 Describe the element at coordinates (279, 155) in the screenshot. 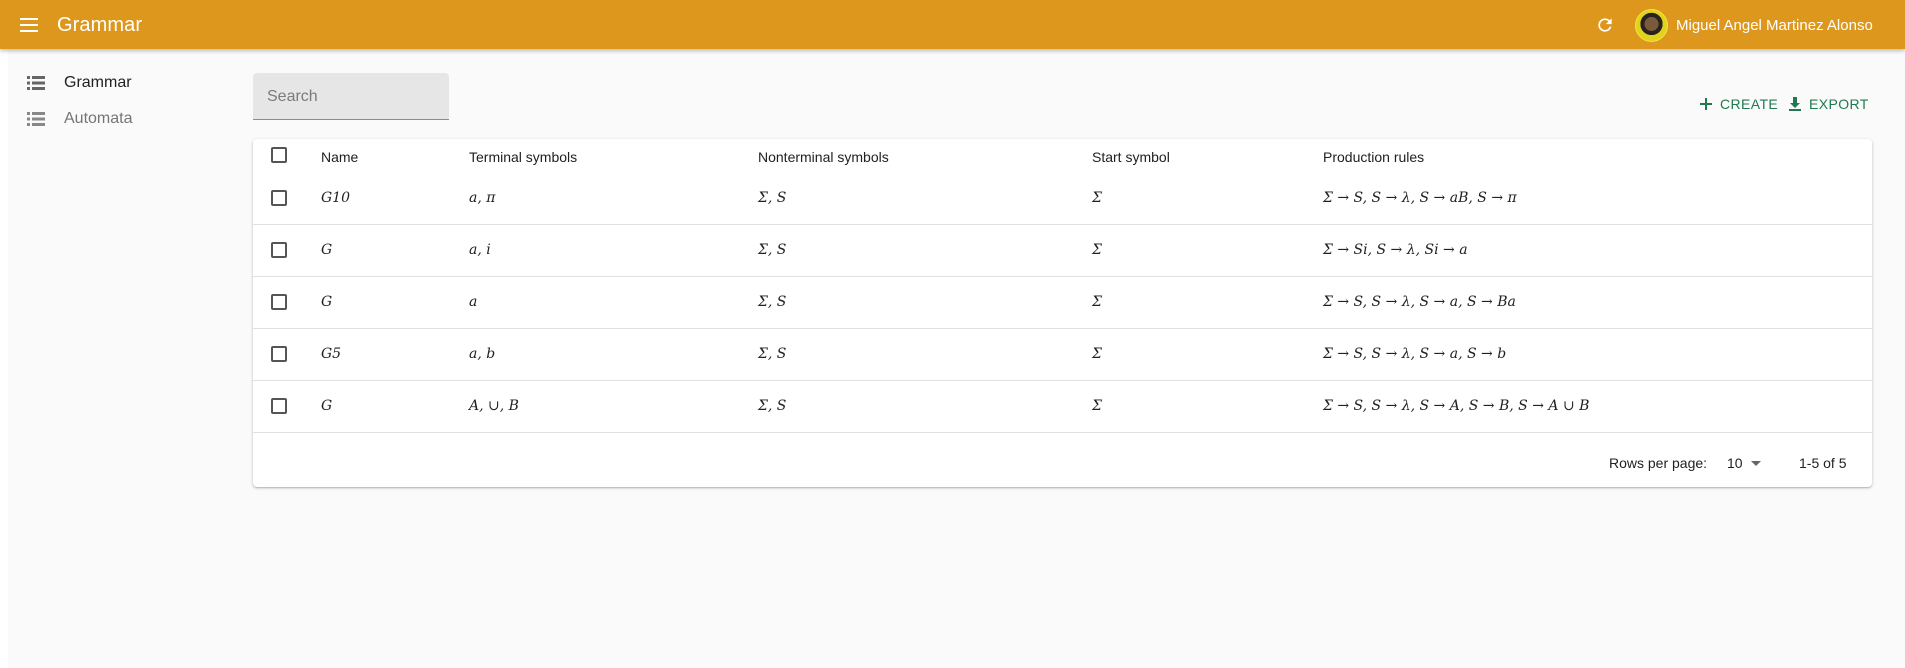

I see `select-all-checkbox` at that location.